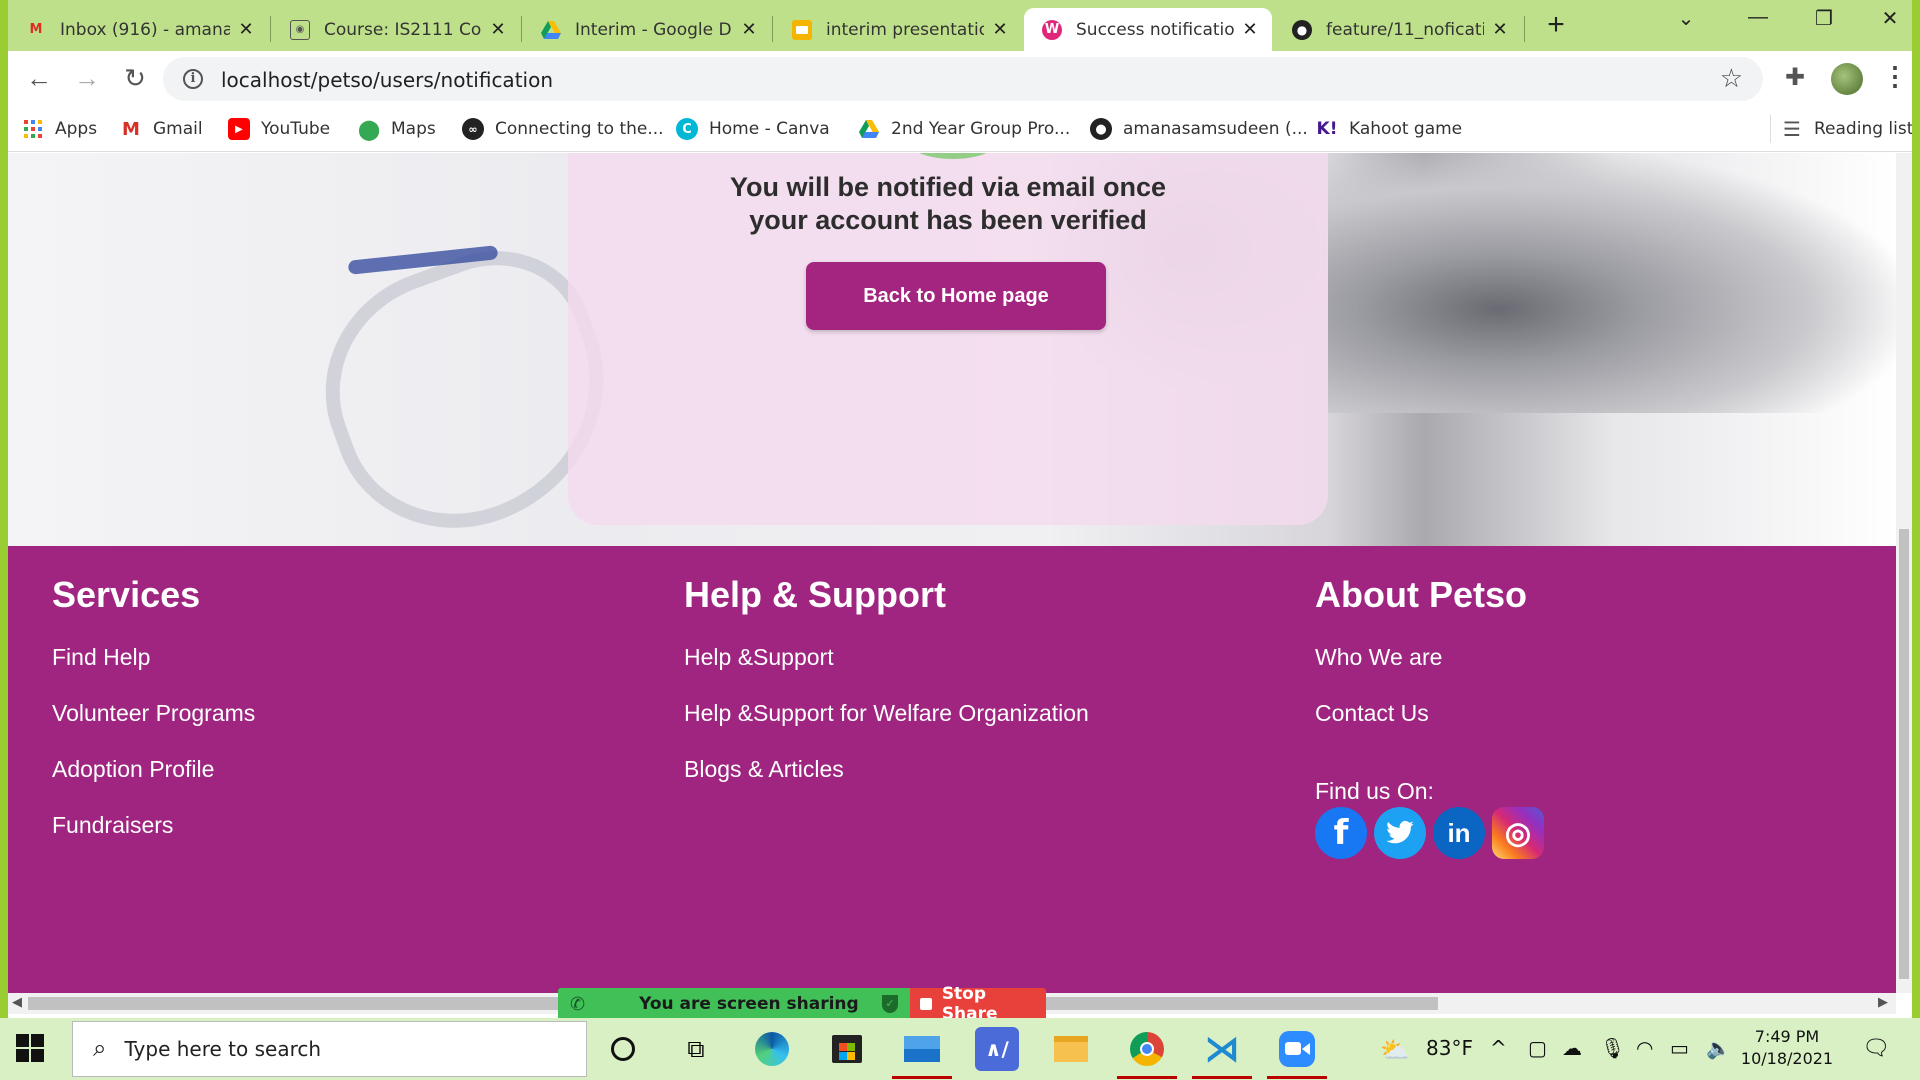 The height and width of the screenshot is (1080, 1920). I want to click on volume-icon: 🔈, so click(1718, 1048).